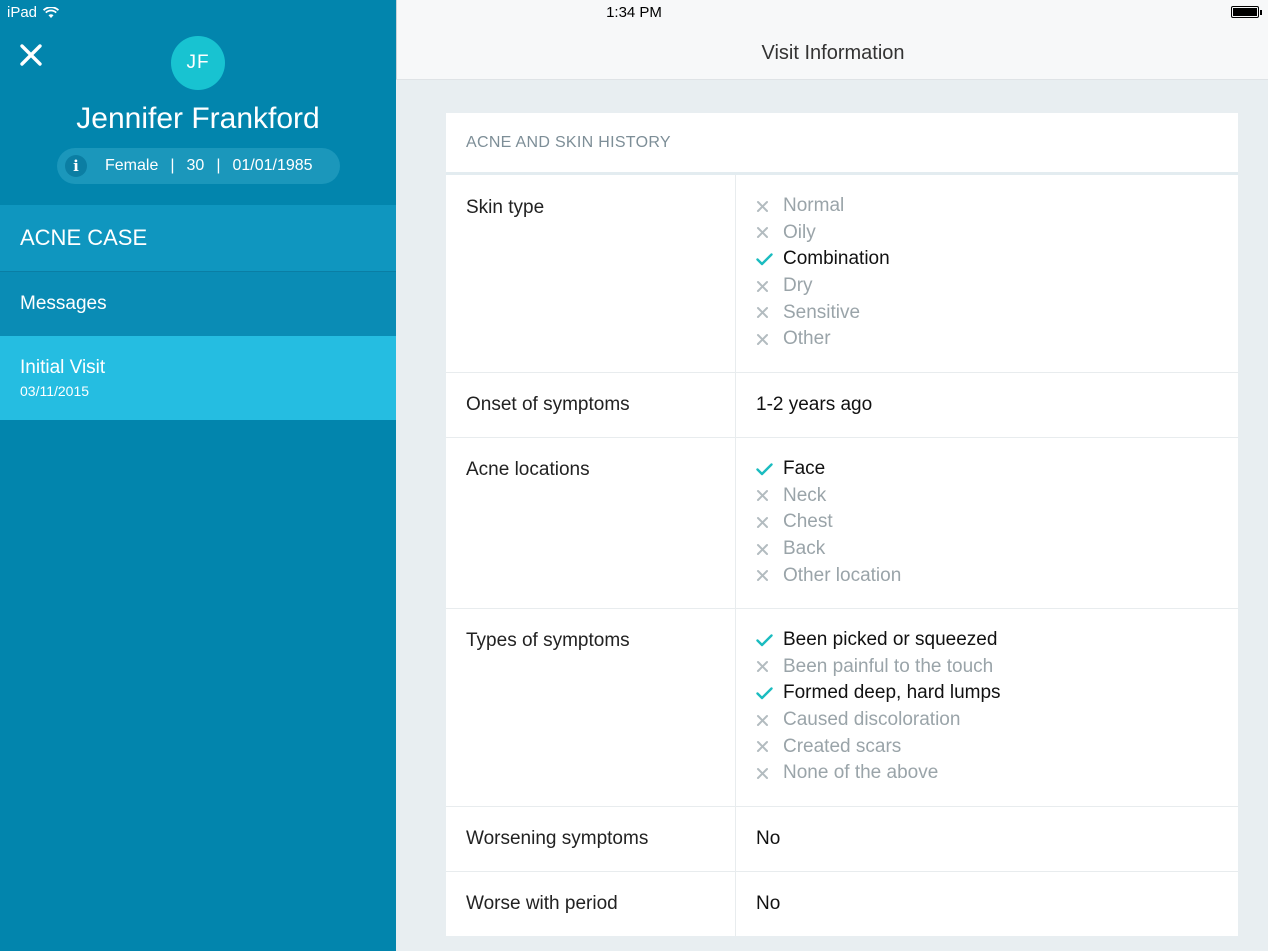 The image size is (1268, 951). What do you see at coordinates (804, 469) in the screenshot?
I see `option-label: Face` at bounding box center [804, 469].